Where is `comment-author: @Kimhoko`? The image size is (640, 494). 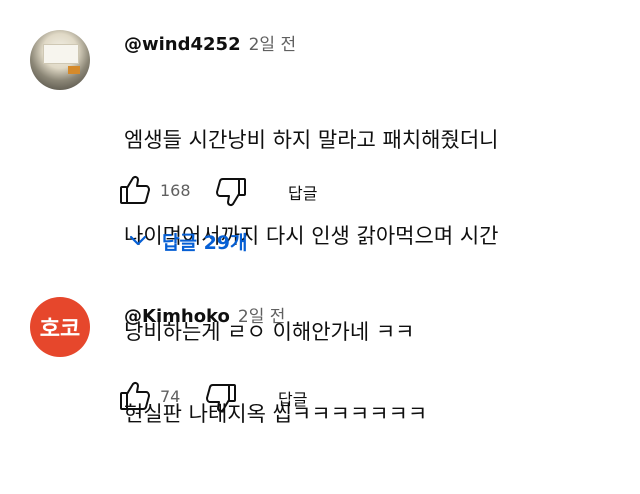
comment-author: @Kimhoko is located at coordinates (177, 316).